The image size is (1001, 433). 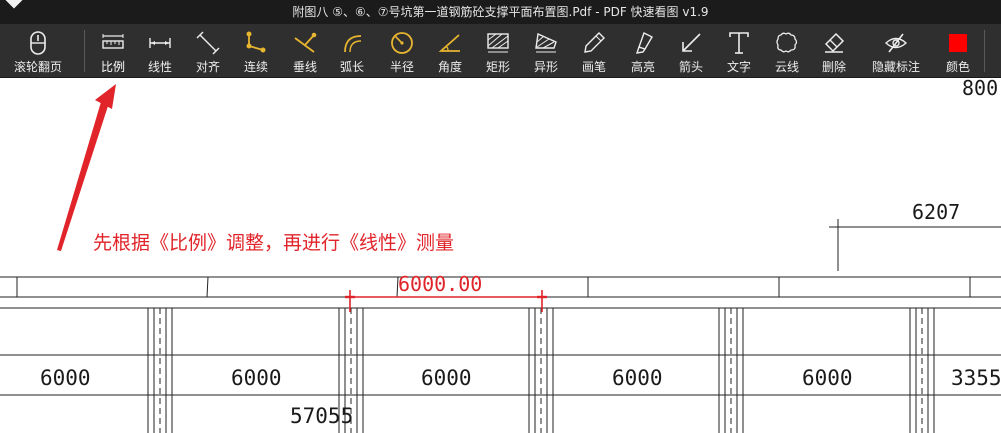 I want to click on tool-scale: 比例, so click(x=113, y=51).